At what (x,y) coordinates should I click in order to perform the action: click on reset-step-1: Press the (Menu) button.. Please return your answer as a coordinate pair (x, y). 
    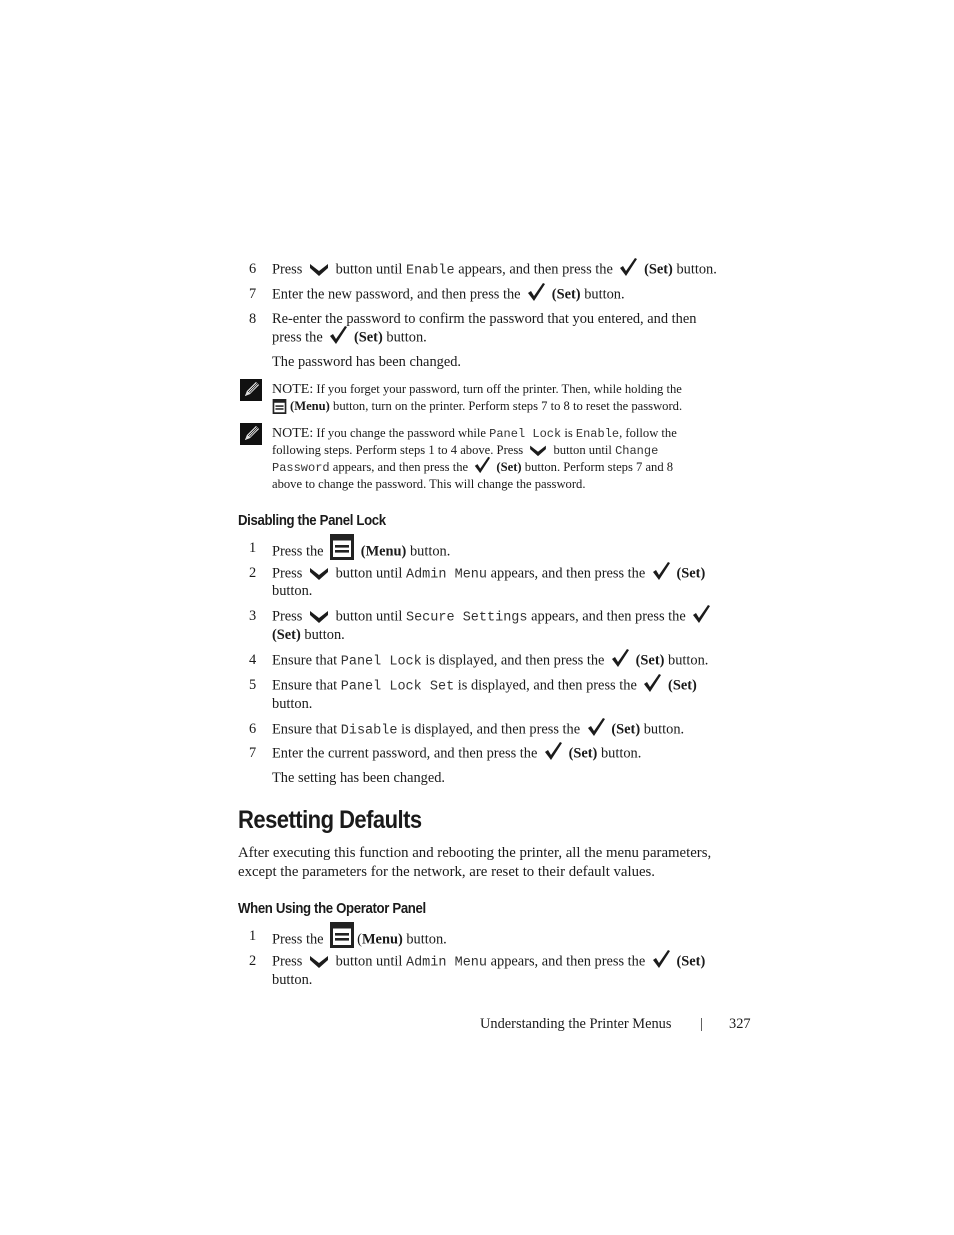
    Looking at the image, I should click on (359, 940).